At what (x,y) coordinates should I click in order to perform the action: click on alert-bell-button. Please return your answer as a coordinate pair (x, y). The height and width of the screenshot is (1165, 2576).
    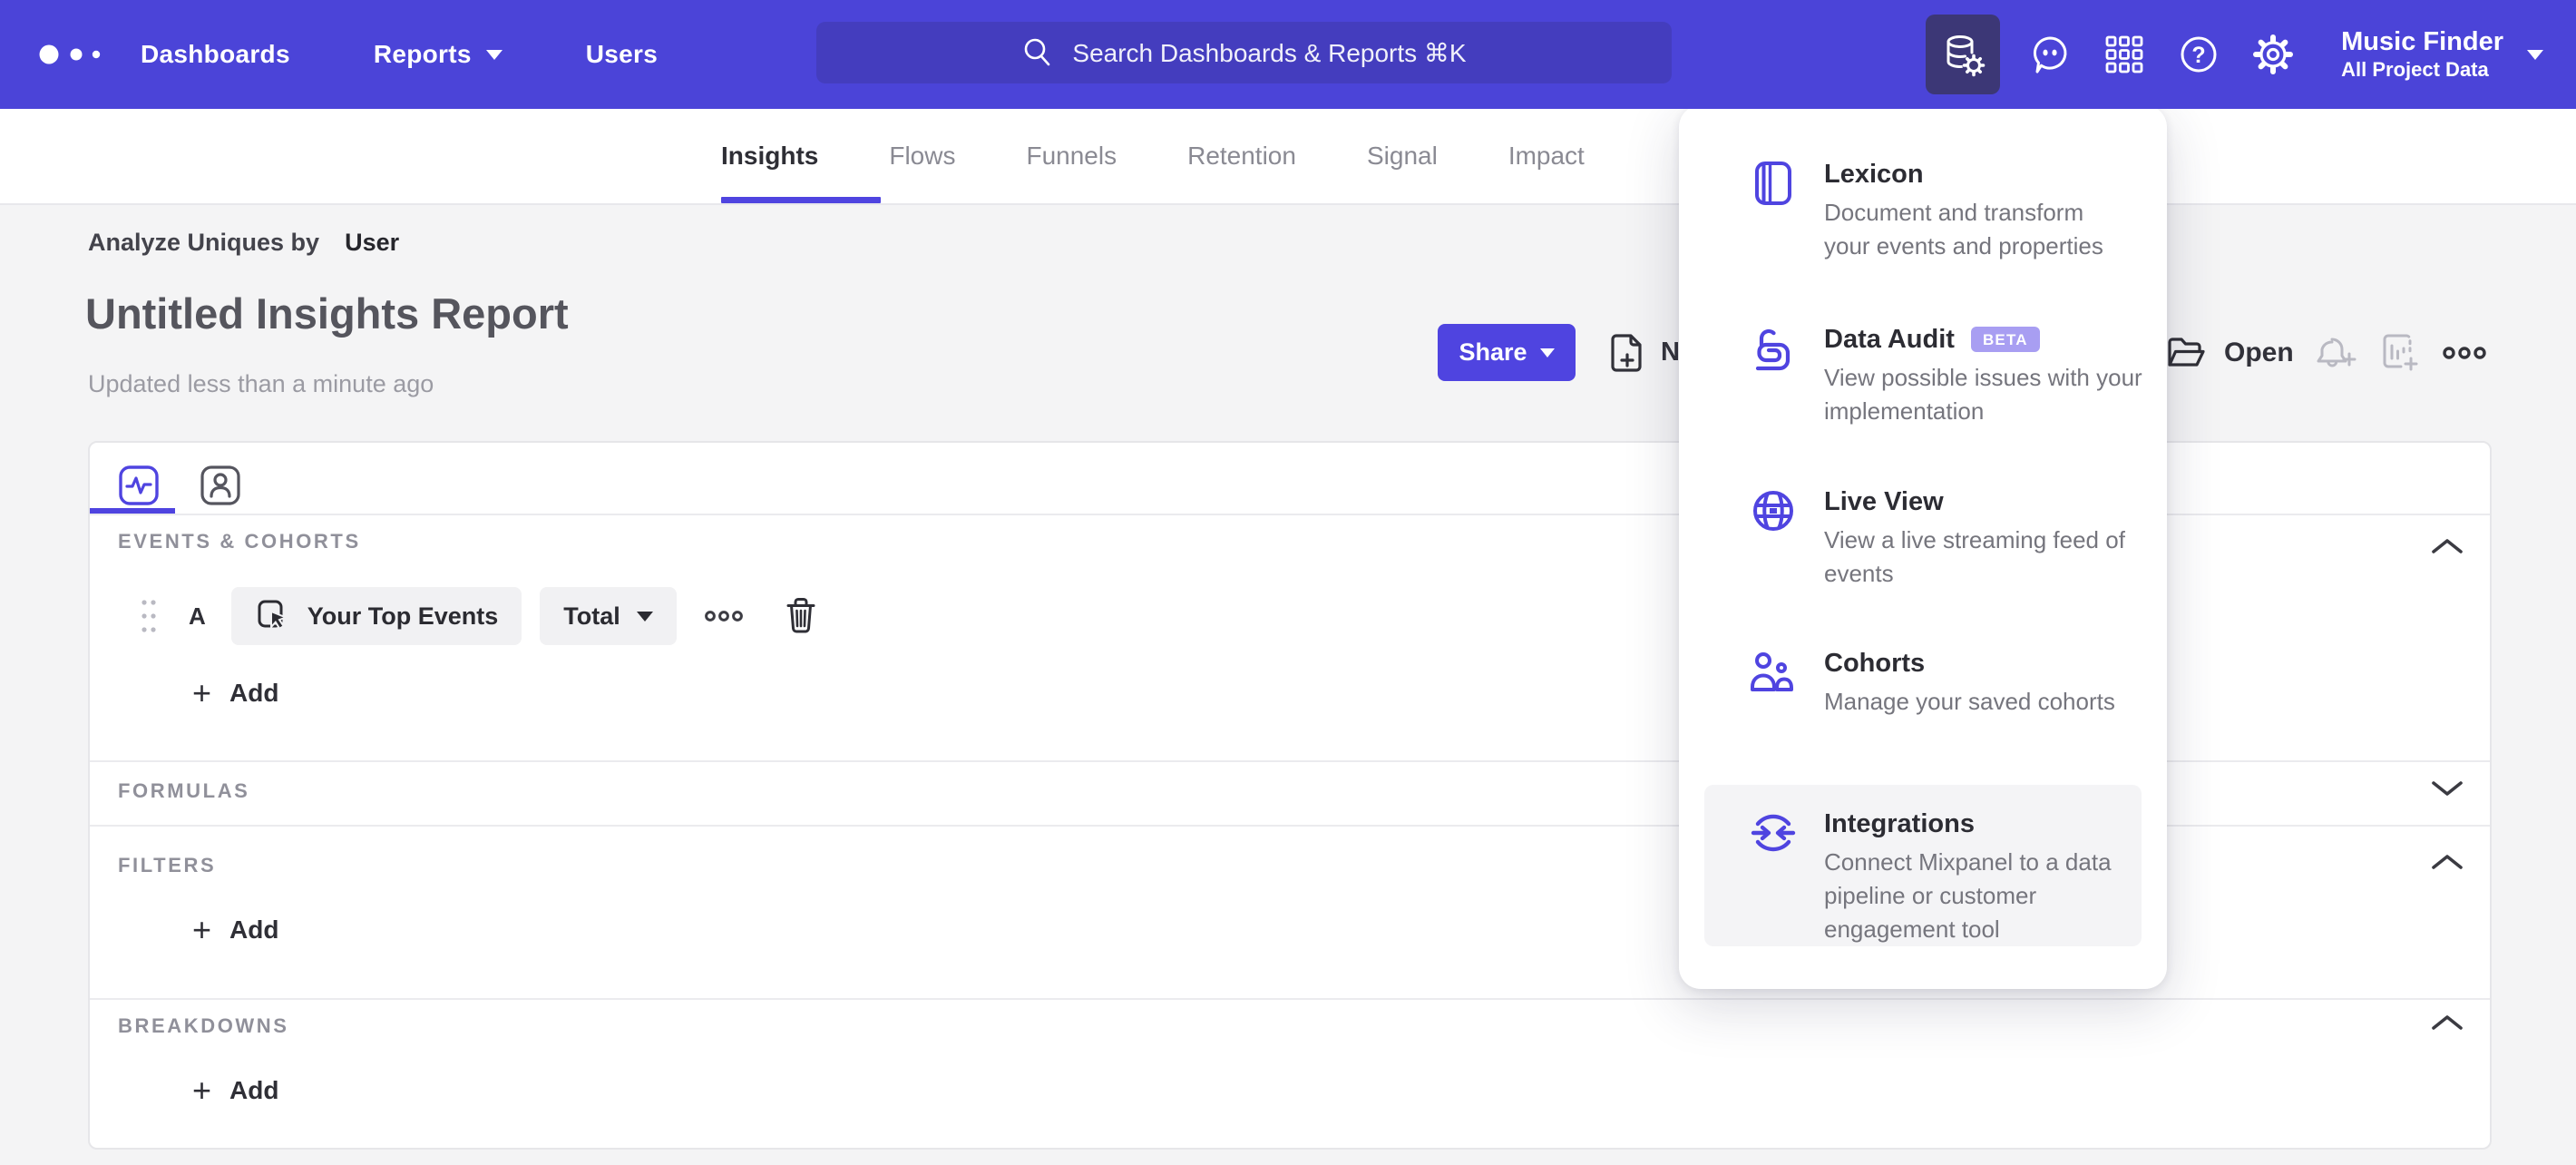
    Looking at the image, I should click on (2335, 352).